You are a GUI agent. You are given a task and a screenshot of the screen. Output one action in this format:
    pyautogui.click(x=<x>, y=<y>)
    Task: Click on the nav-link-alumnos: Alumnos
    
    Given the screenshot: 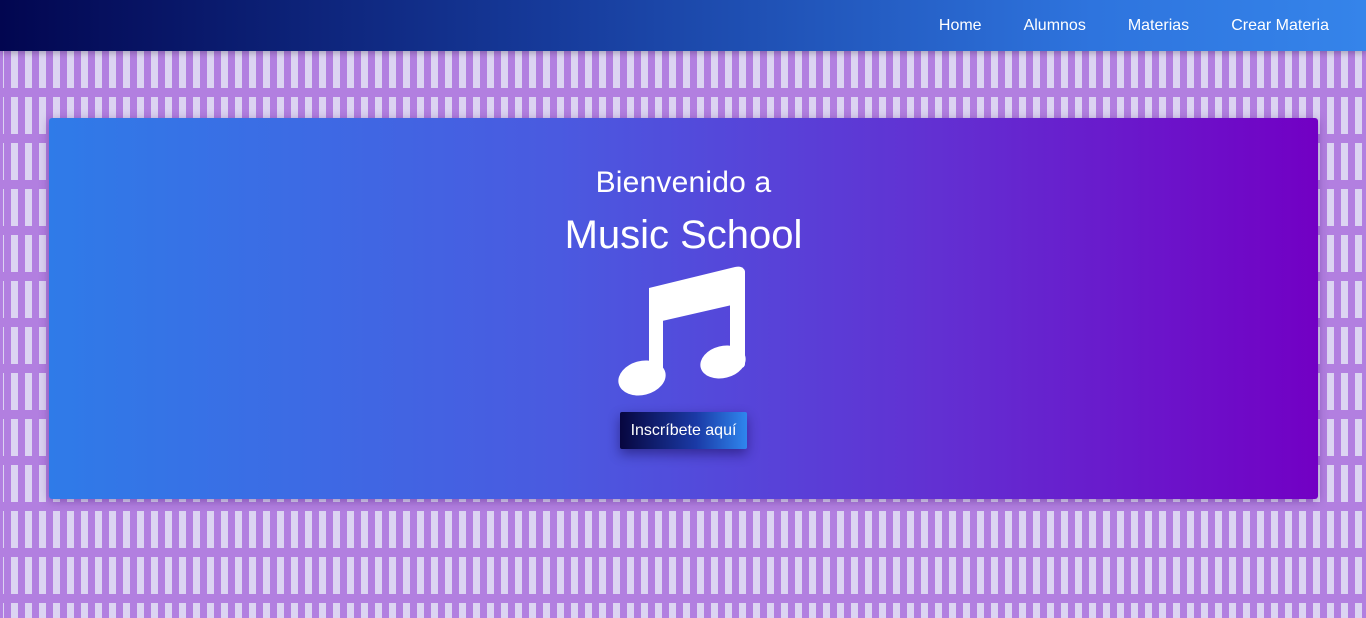 What is the action you would take?
    pyautogui.click(x=1052, y=26)
    